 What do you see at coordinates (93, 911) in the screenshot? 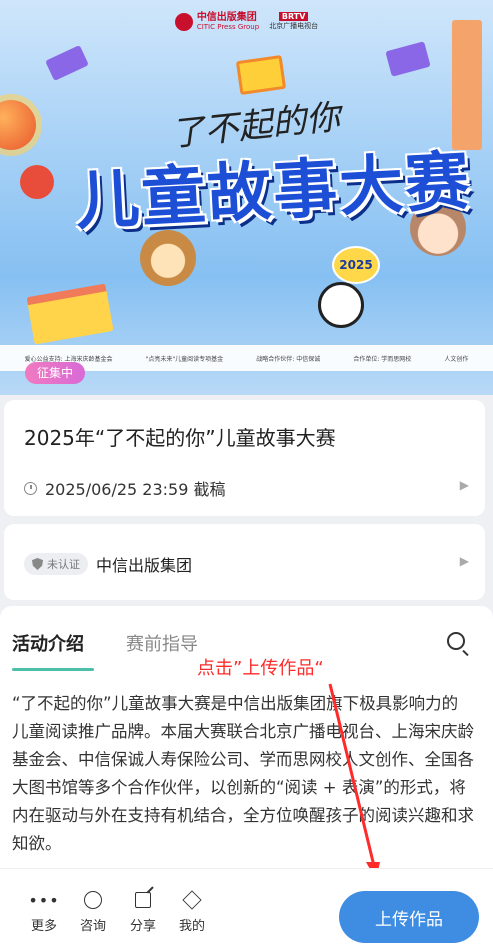
I see `consult-button: 咨询` at bounding box center [93, 911].